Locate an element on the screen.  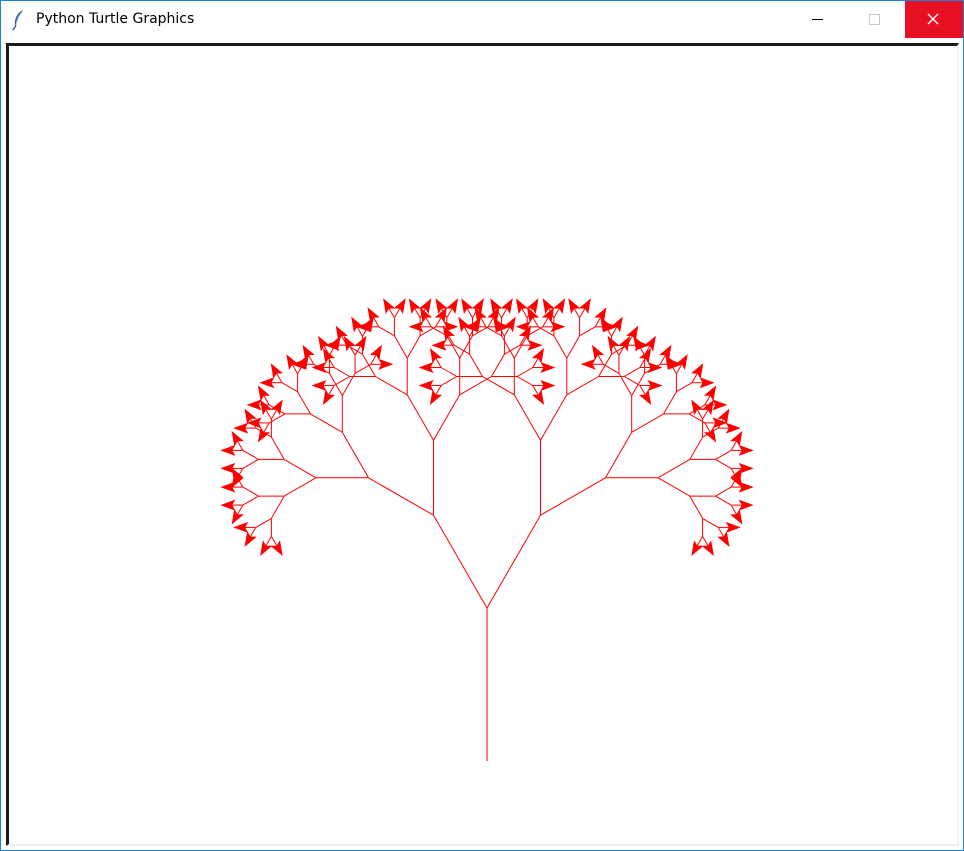
close-icon is located at coordinates (933, 19).